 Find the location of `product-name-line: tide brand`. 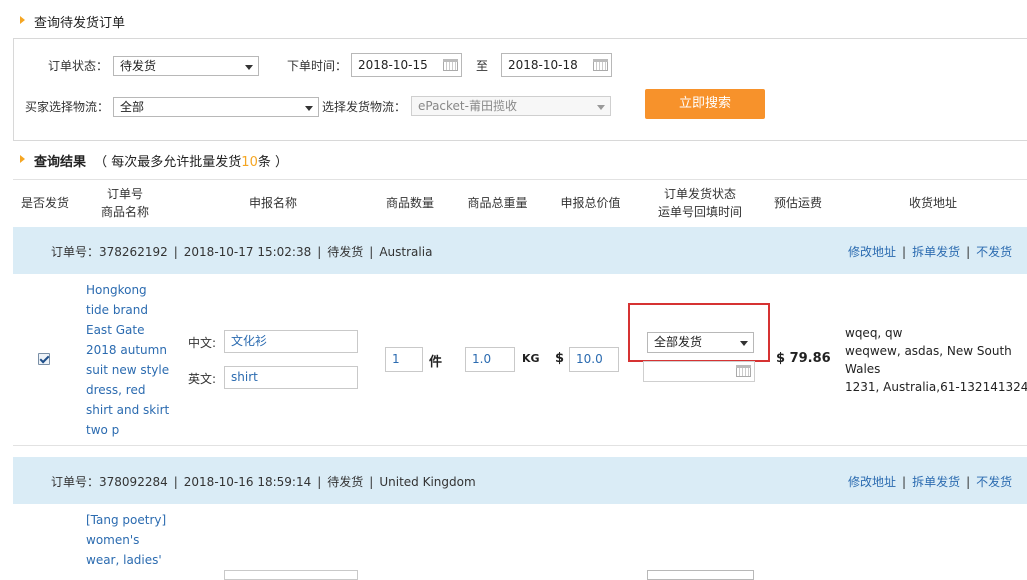

product-name-line: tide brand is located at coordinates (117, 310).